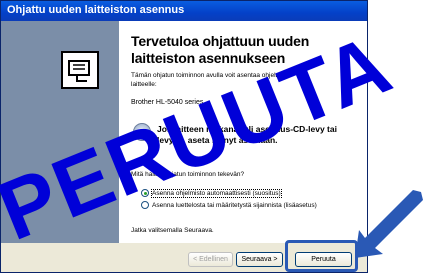 The image size is (423, 273). Describe the element at coordinates (259, 259) in the screenshot. I see `next-button: Seuraava >` at that location.